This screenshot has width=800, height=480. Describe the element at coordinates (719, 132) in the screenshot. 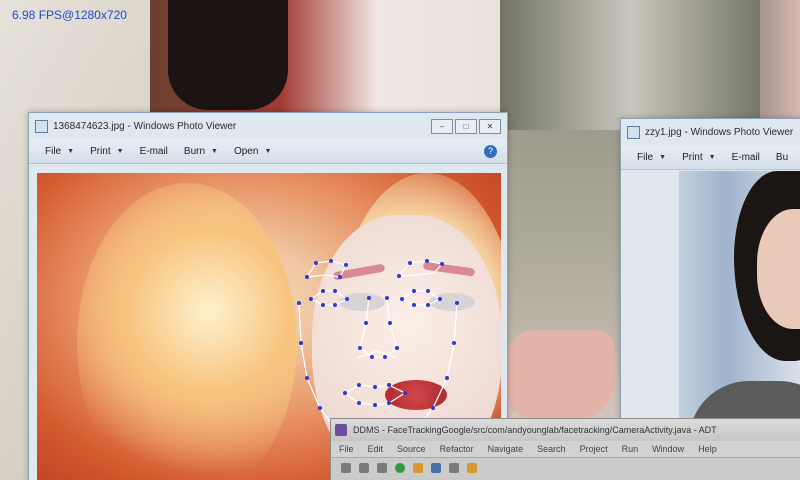

I see `window-title: zzy1.jpg - Windows Photo Viewer` at that location.